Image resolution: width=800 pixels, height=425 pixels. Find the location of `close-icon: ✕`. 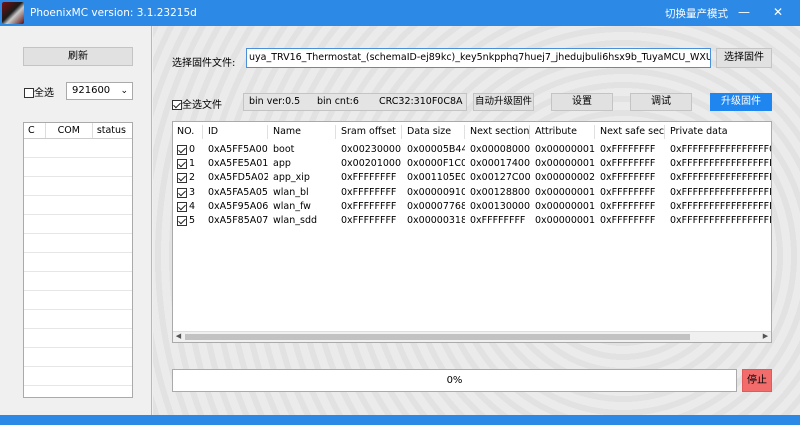

close-icon: ✕ is located at coordinates (778, 12).